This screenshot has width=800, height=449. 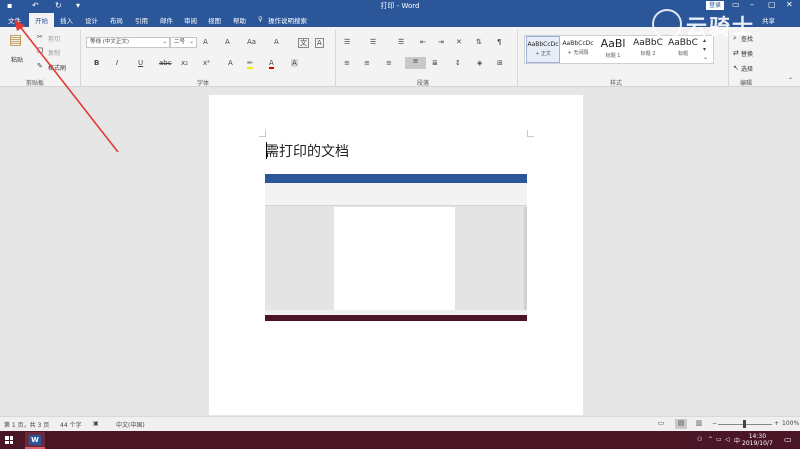 I want to click on people-icon: ⚇, so click(x=699, y=439).